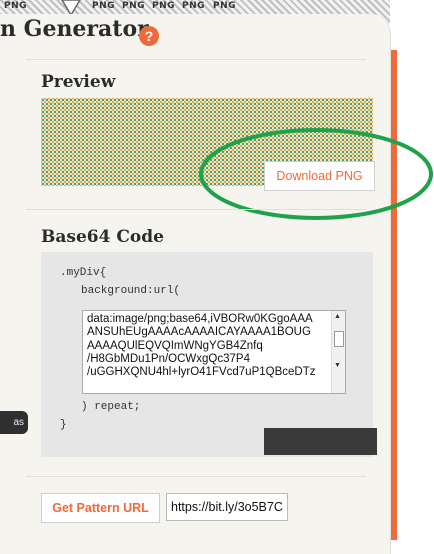  Describe the element at coordinates (337, 365) in the screenshot. I see `scroll-down-icon: ▼` at that location.